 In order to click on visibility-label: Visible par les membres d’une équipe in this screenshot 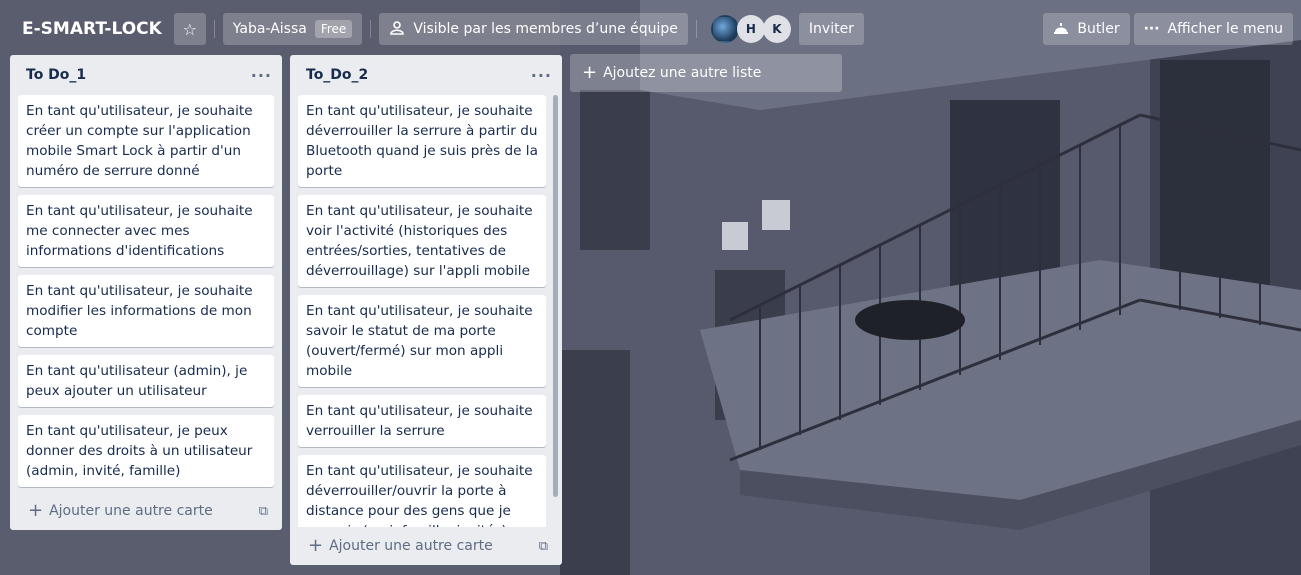, I will do `click(545, 29)`.